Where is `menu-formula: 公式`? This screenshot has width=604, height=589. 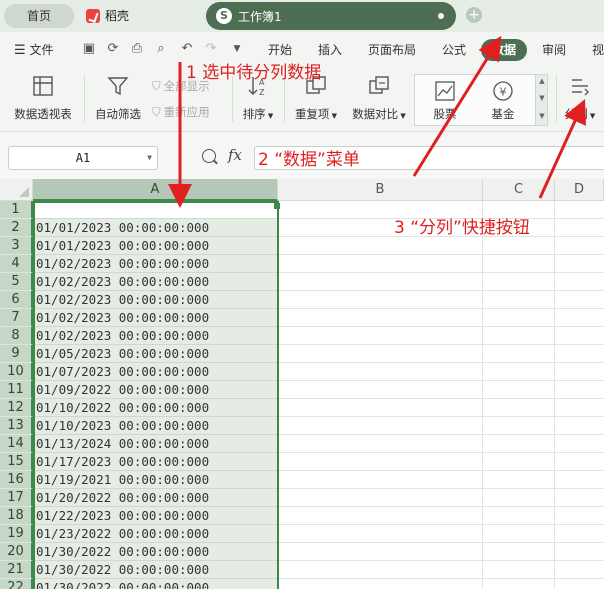
menu-formula: 公式 is located at coordinates (454, 49).